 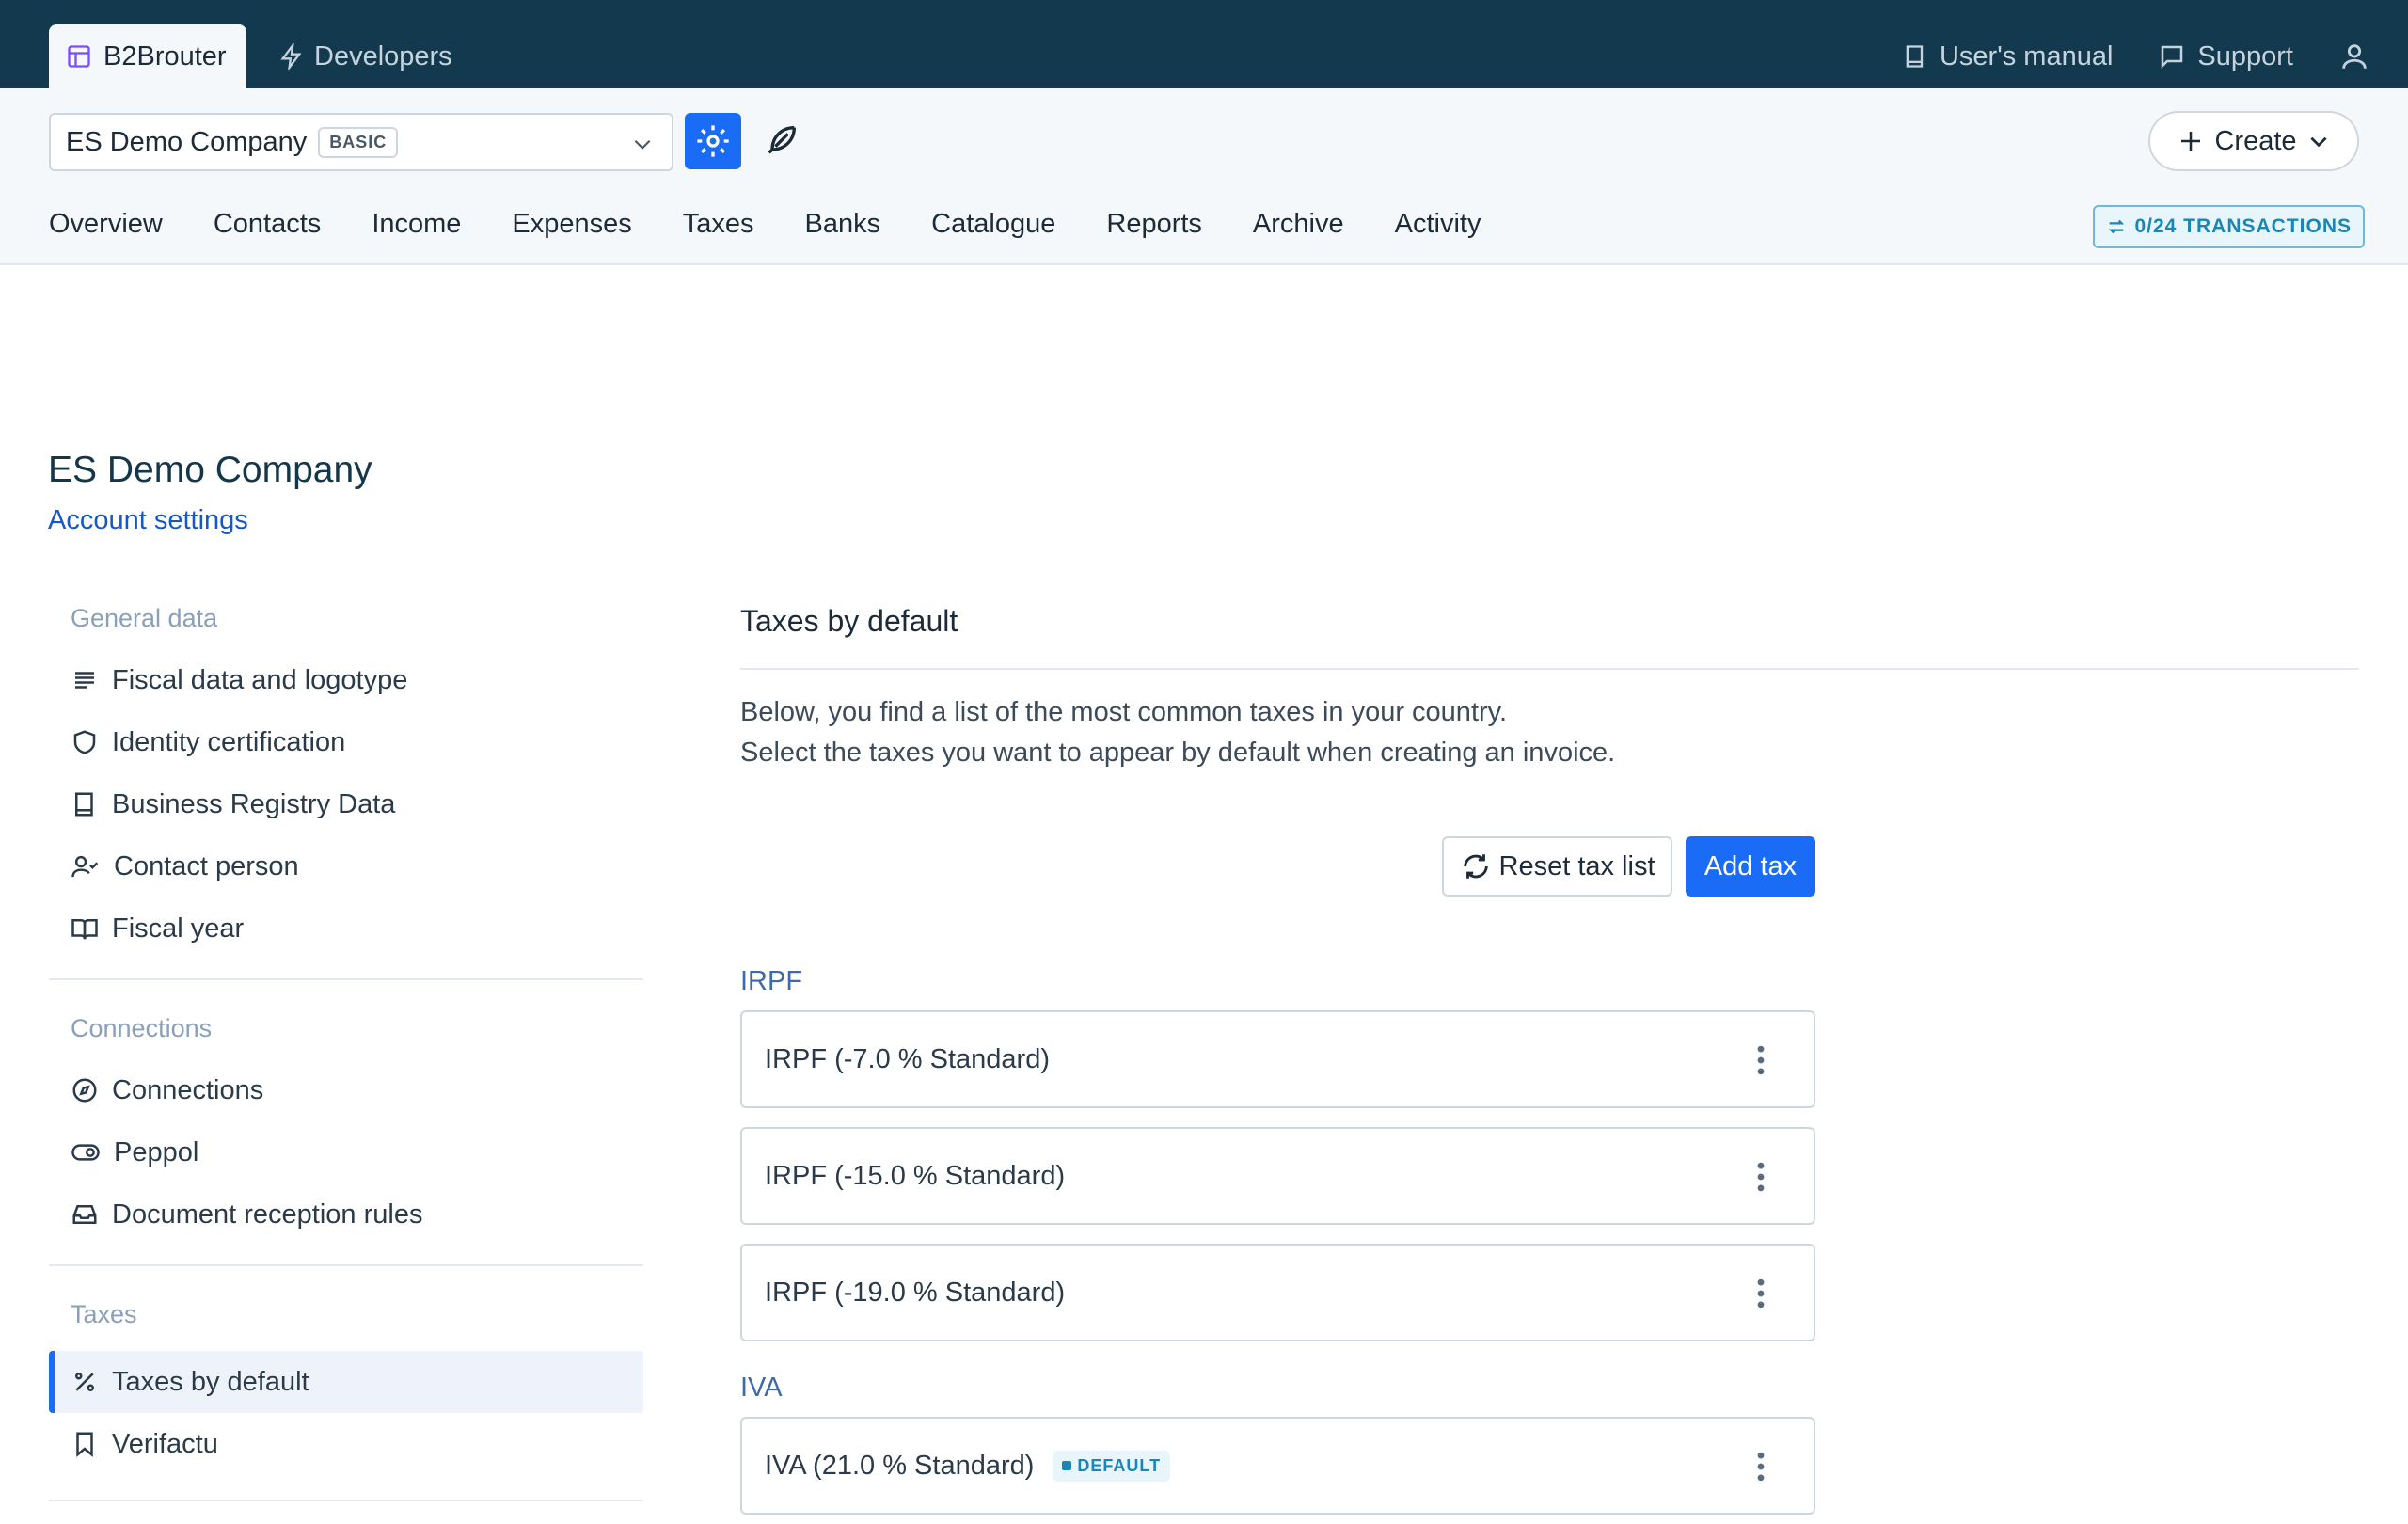 I want to click on nav-expenses: Expenses, so click(x=572, y=225).